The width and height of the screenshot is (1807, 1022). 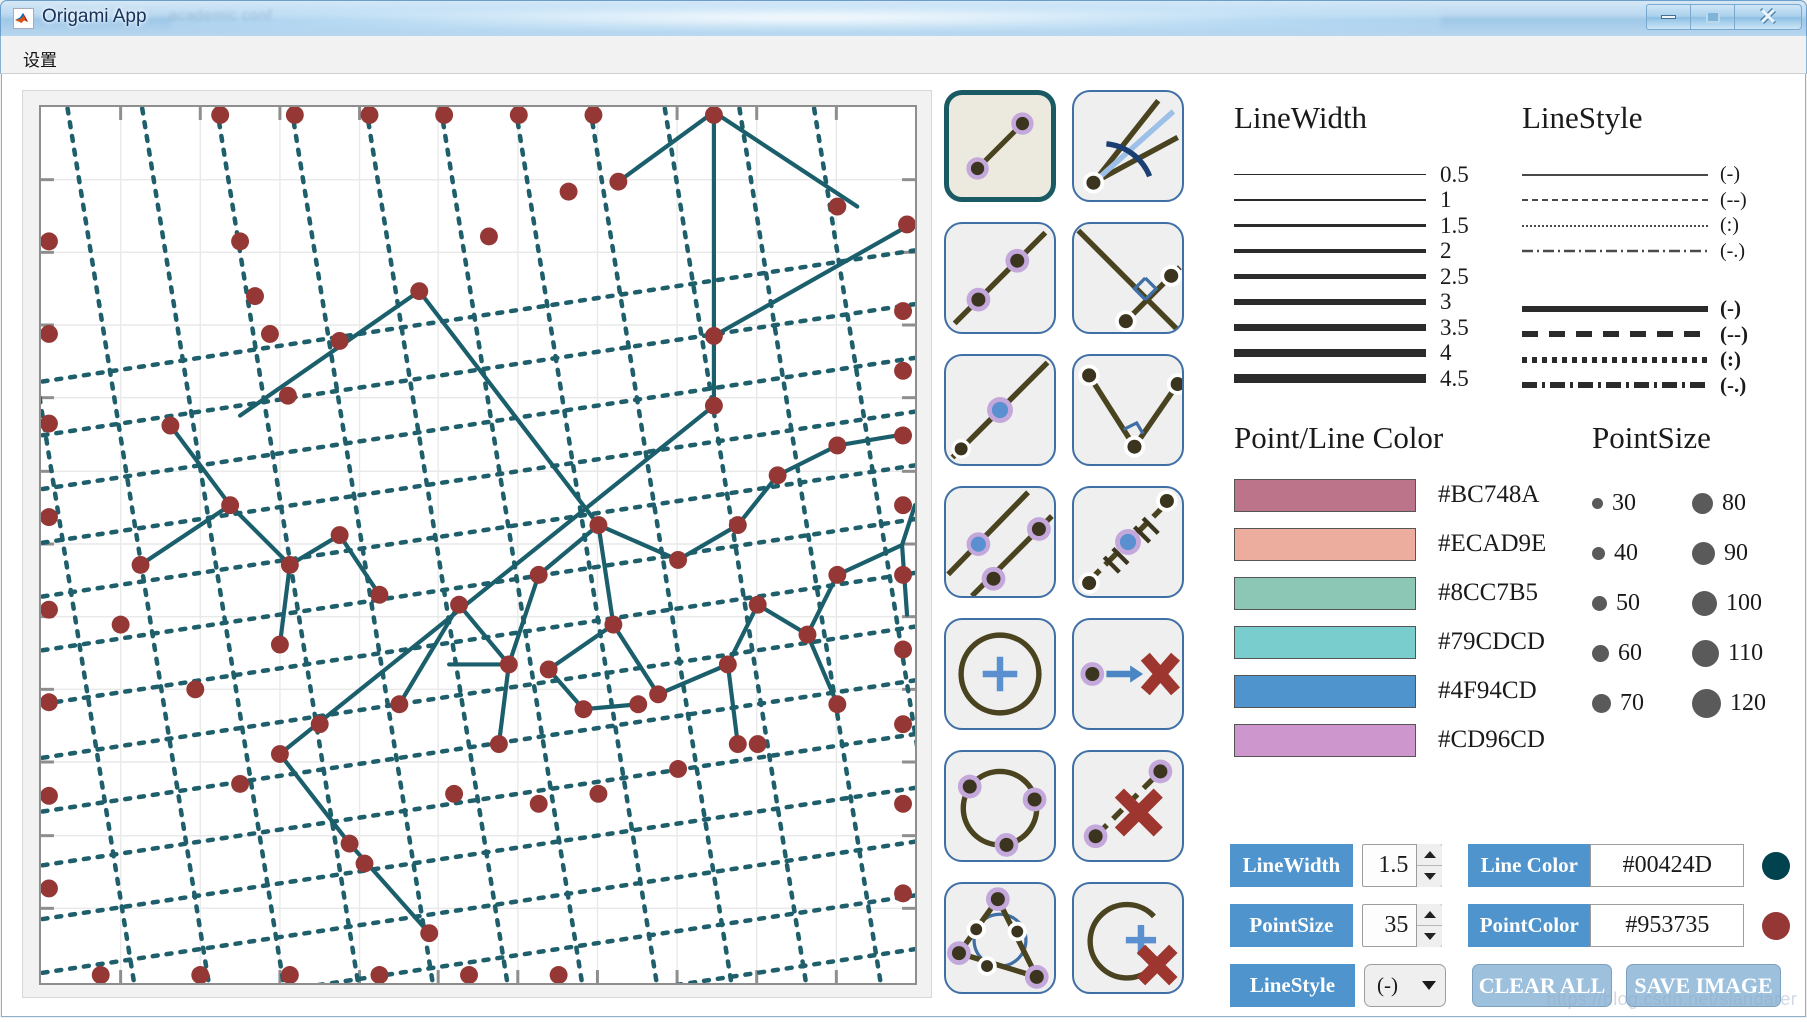 What do you see at coordinates (40, 58) in the screenshot?
I see `menu-item-settings: 设置` at bounding box center [40, 58].